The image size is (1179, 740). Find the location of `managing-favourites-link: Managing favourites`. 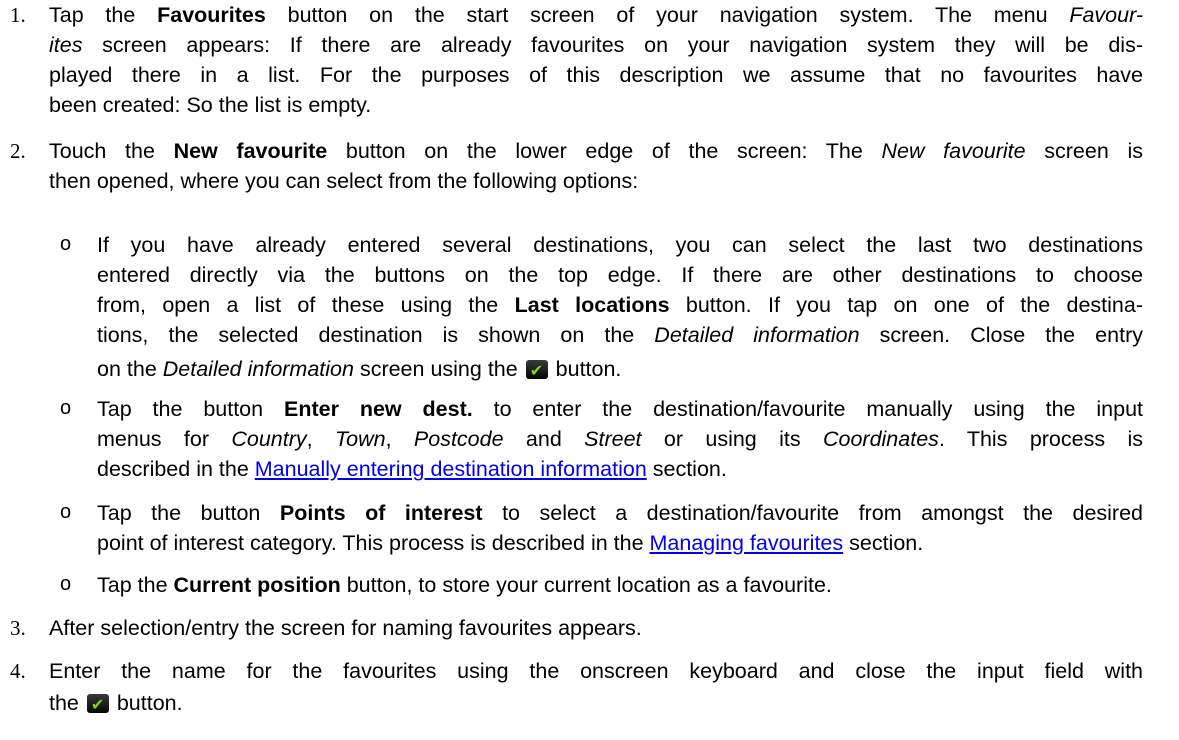

managing-favourites-link: Managing favourites is located at coordinates (747, 543).